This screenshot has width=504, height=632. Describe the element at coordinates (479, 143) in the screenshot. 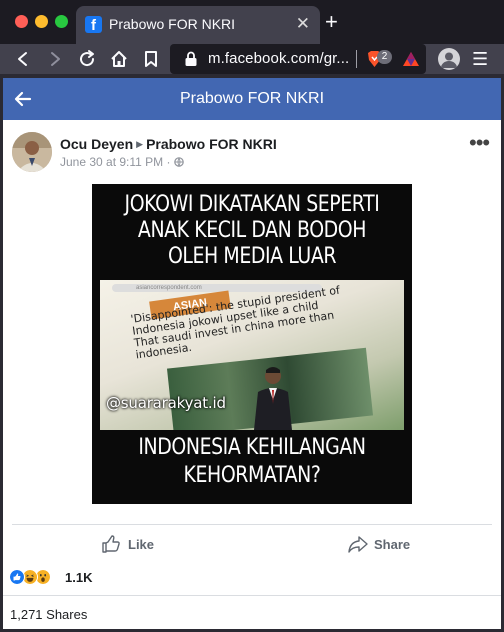

I see `post-options-button: •••` at that location.